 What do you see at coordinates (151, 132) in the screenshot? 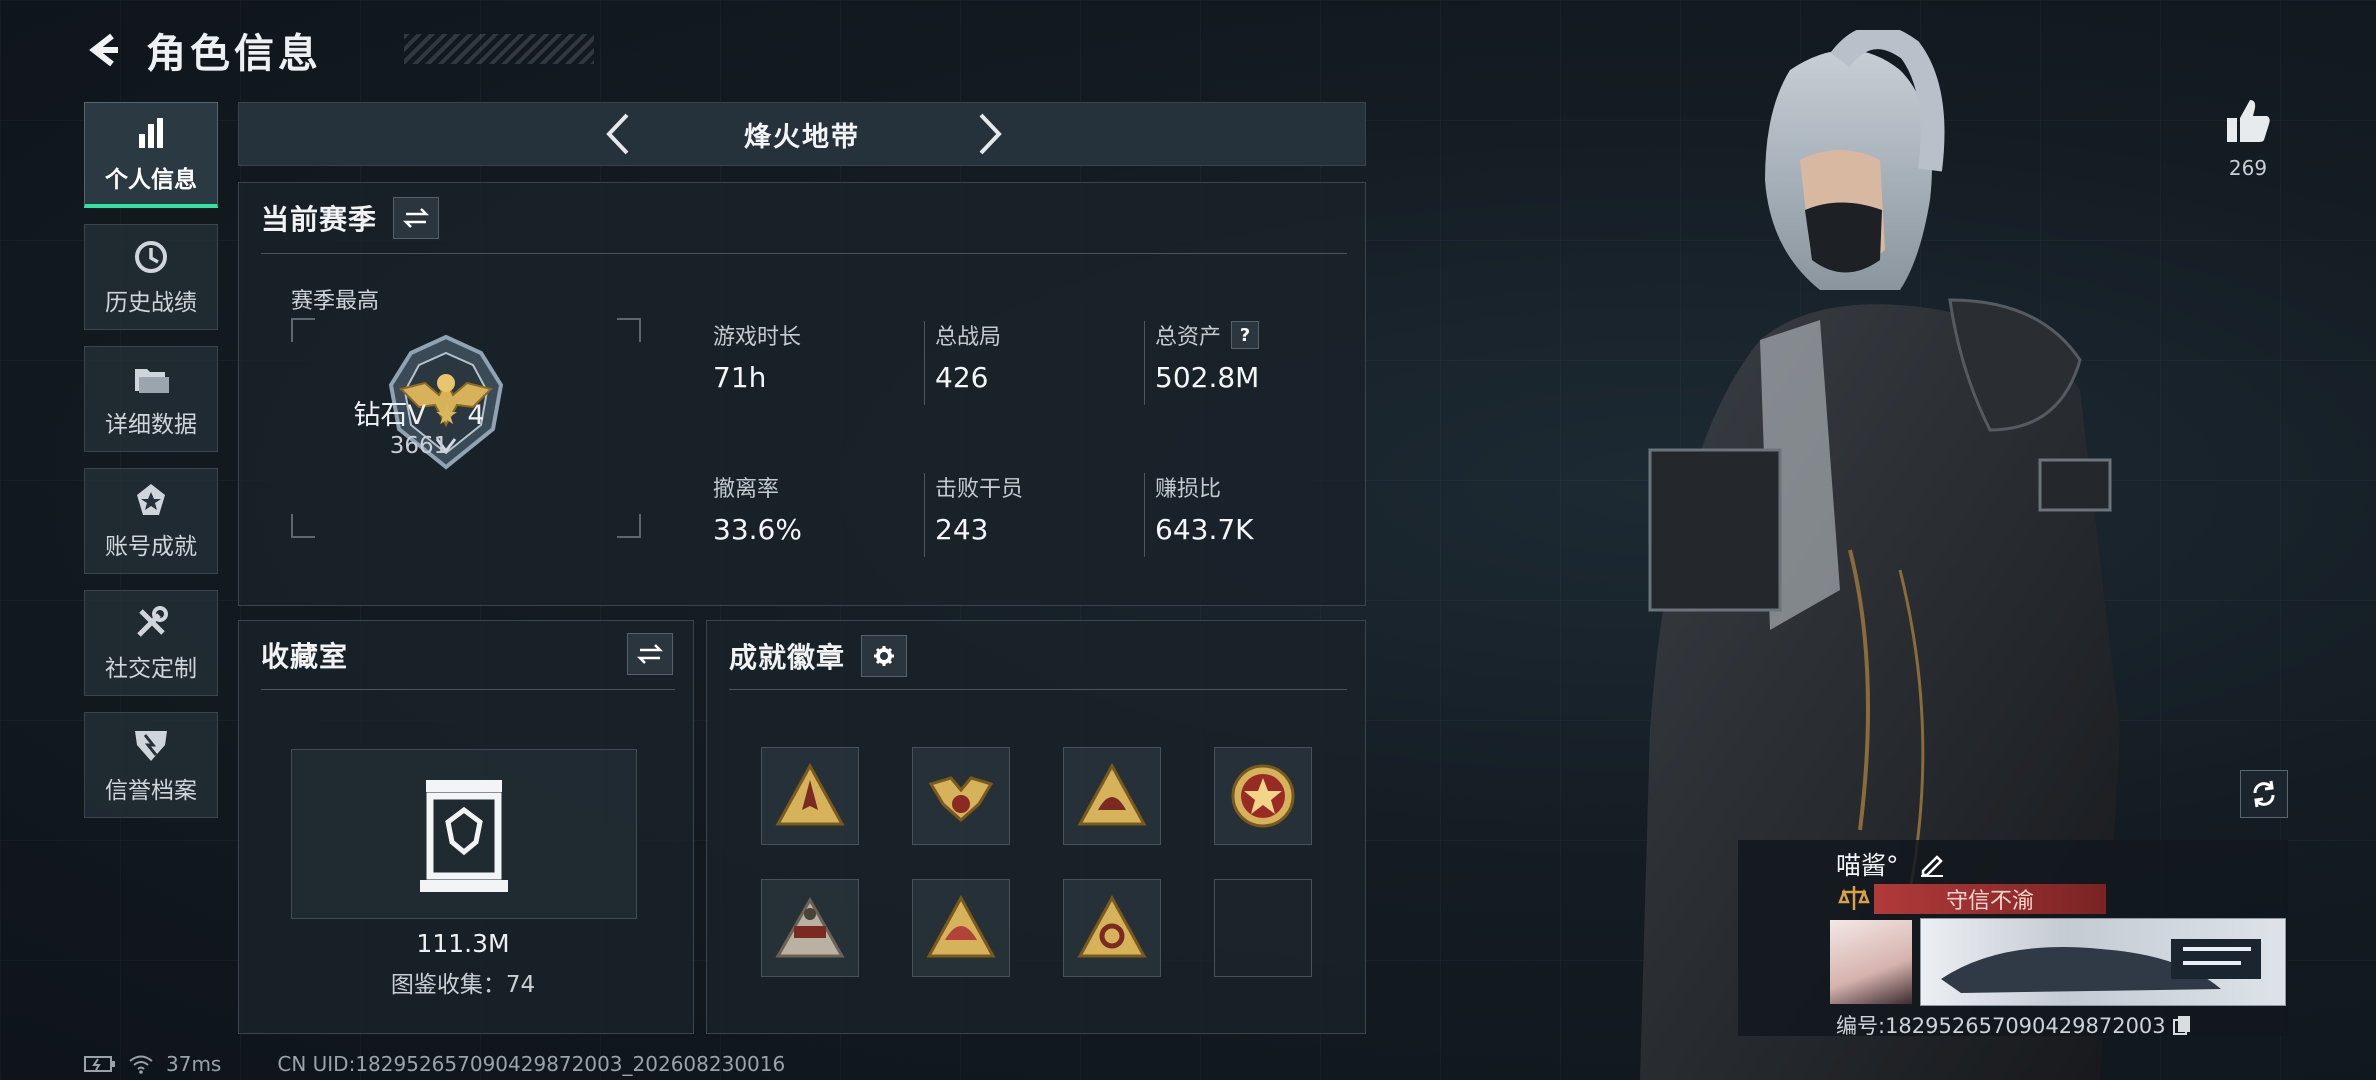
I see `bar-chart-icon` at bounding box center [151, 132].